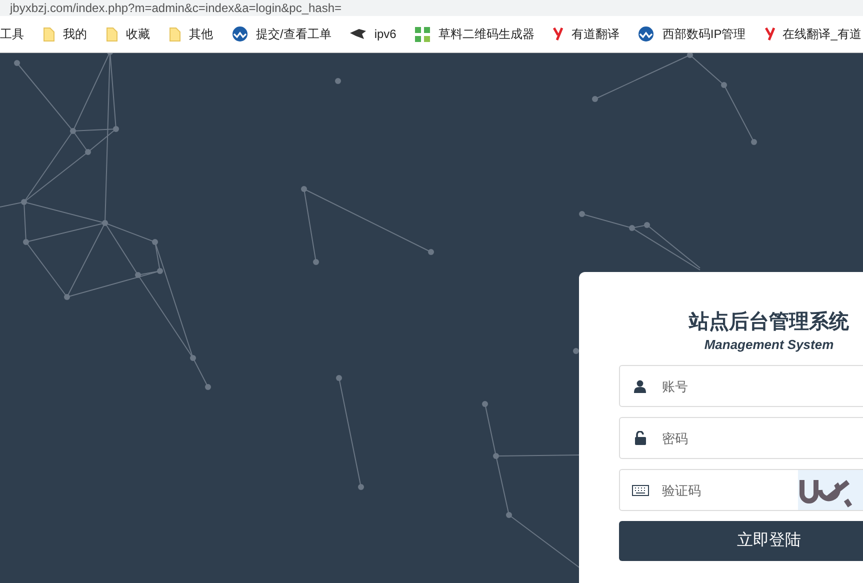 This screenshot has height=583, width=863. I want to click on login-title: 站点后台管理系统, so click(768, 322).